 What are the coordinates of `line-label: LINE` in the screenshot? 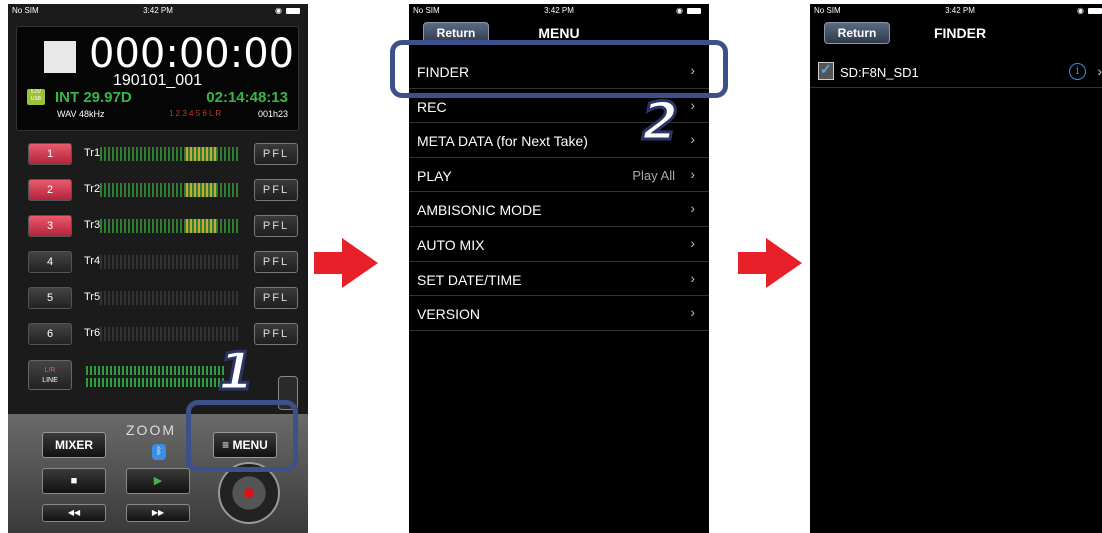 It's located at (50, 380).